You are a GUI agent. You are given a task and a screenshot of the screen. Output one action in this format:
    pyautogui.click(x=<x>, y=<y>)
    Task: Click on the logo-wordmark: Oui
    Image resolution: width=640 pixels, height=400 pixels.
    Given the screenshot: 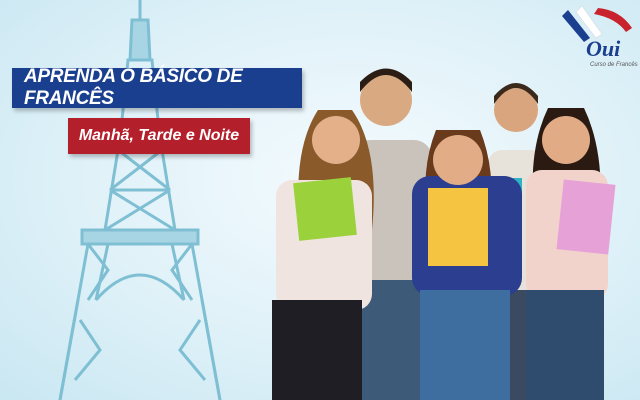 What is the action you would take?
    pyautogui.click(x=603, y=48)
    